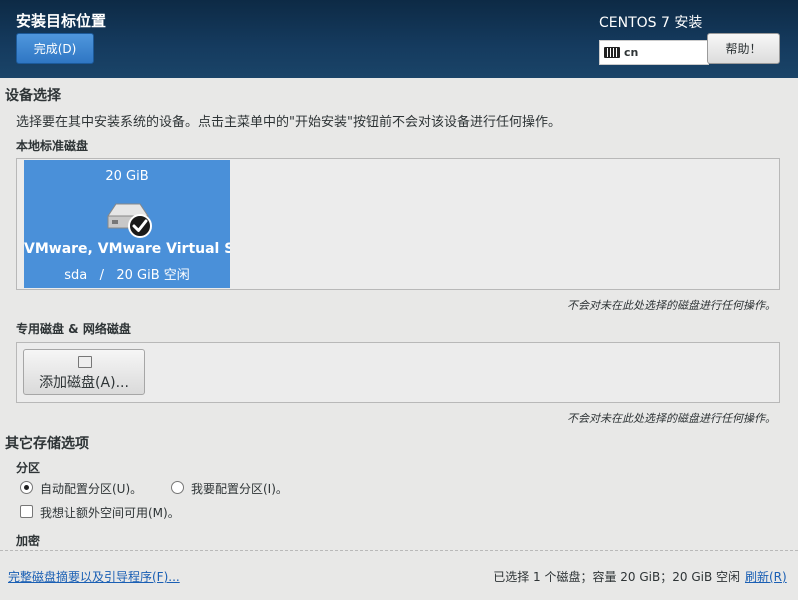 This screenshot has width=798, height=600. Describe the element at coordinates (52, 146) in the screenshot. I see `local-disks-label: 本地标准磁盘` at that location.